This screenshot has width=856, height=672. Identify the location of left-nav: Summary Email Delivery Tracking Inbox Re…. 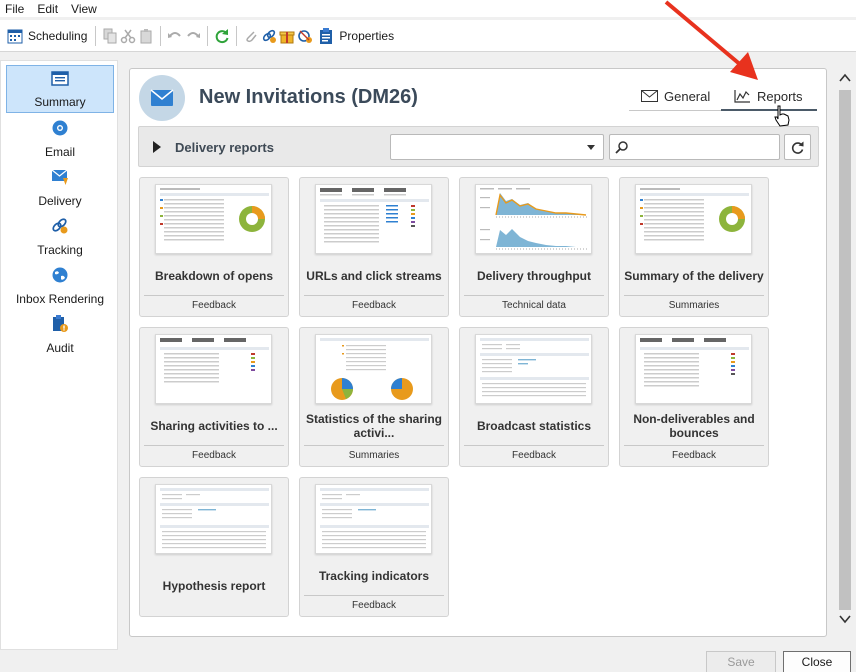
(59, 355).